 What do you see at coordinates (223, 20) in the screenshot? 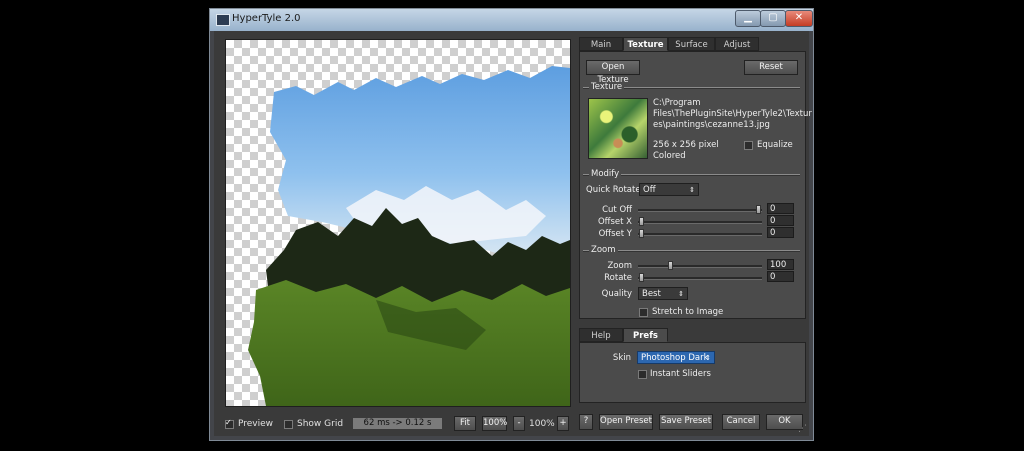
I see `app-icon` at bounding box center [223, 20].